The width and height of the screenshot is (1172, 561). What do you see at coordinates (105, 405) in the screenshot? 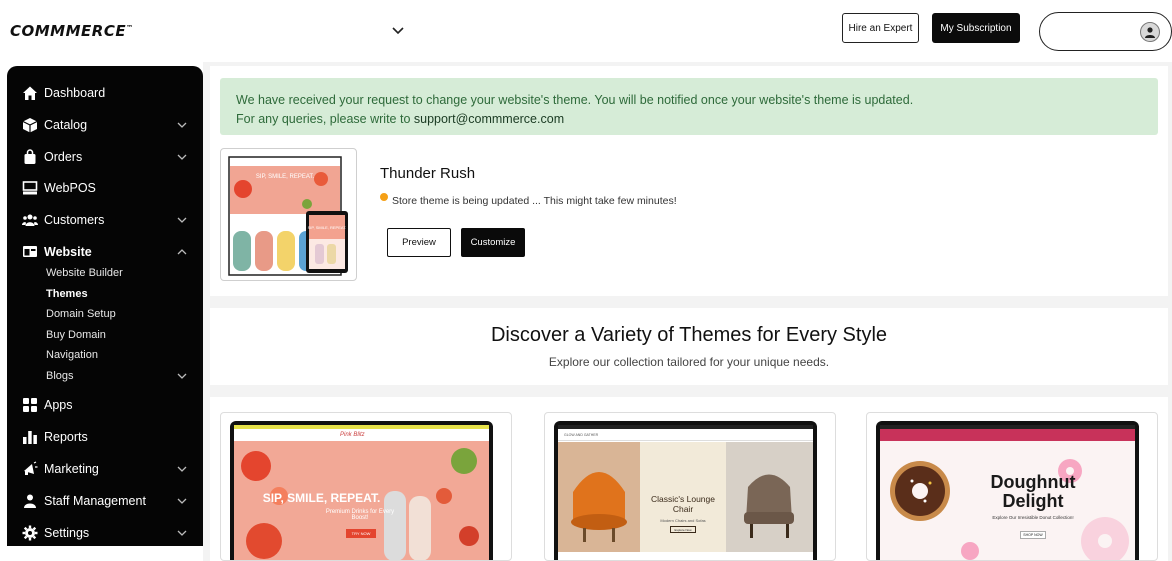
I see `sidebar-item-apps: Apps` at bounding box center [105, 405].